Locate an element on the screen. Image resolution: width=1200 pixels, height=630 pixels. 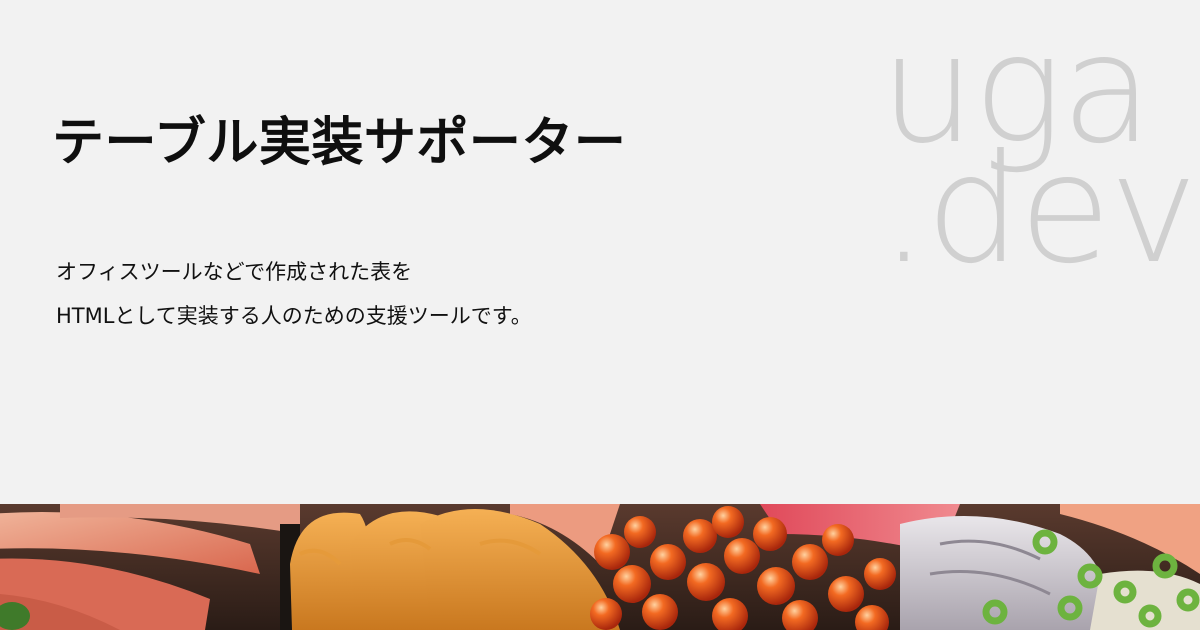
description-line-1: オフィスツールなどで作成された表を is located at coordinates (234, 272).